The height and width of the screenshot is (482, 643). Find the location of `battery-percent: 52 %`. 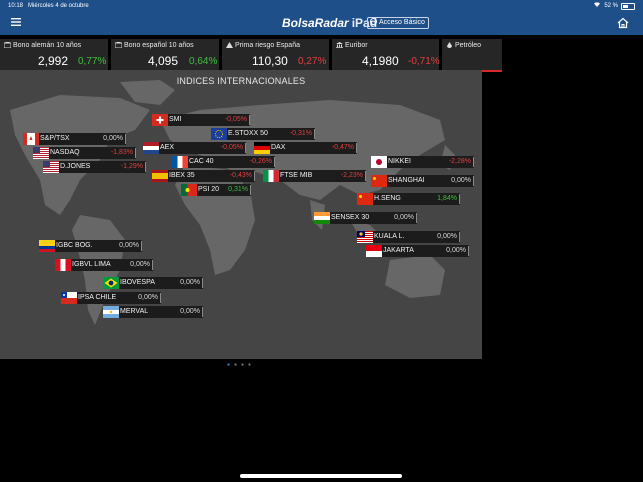

battery-percent: 52 % is located at coordinates (611, 6).